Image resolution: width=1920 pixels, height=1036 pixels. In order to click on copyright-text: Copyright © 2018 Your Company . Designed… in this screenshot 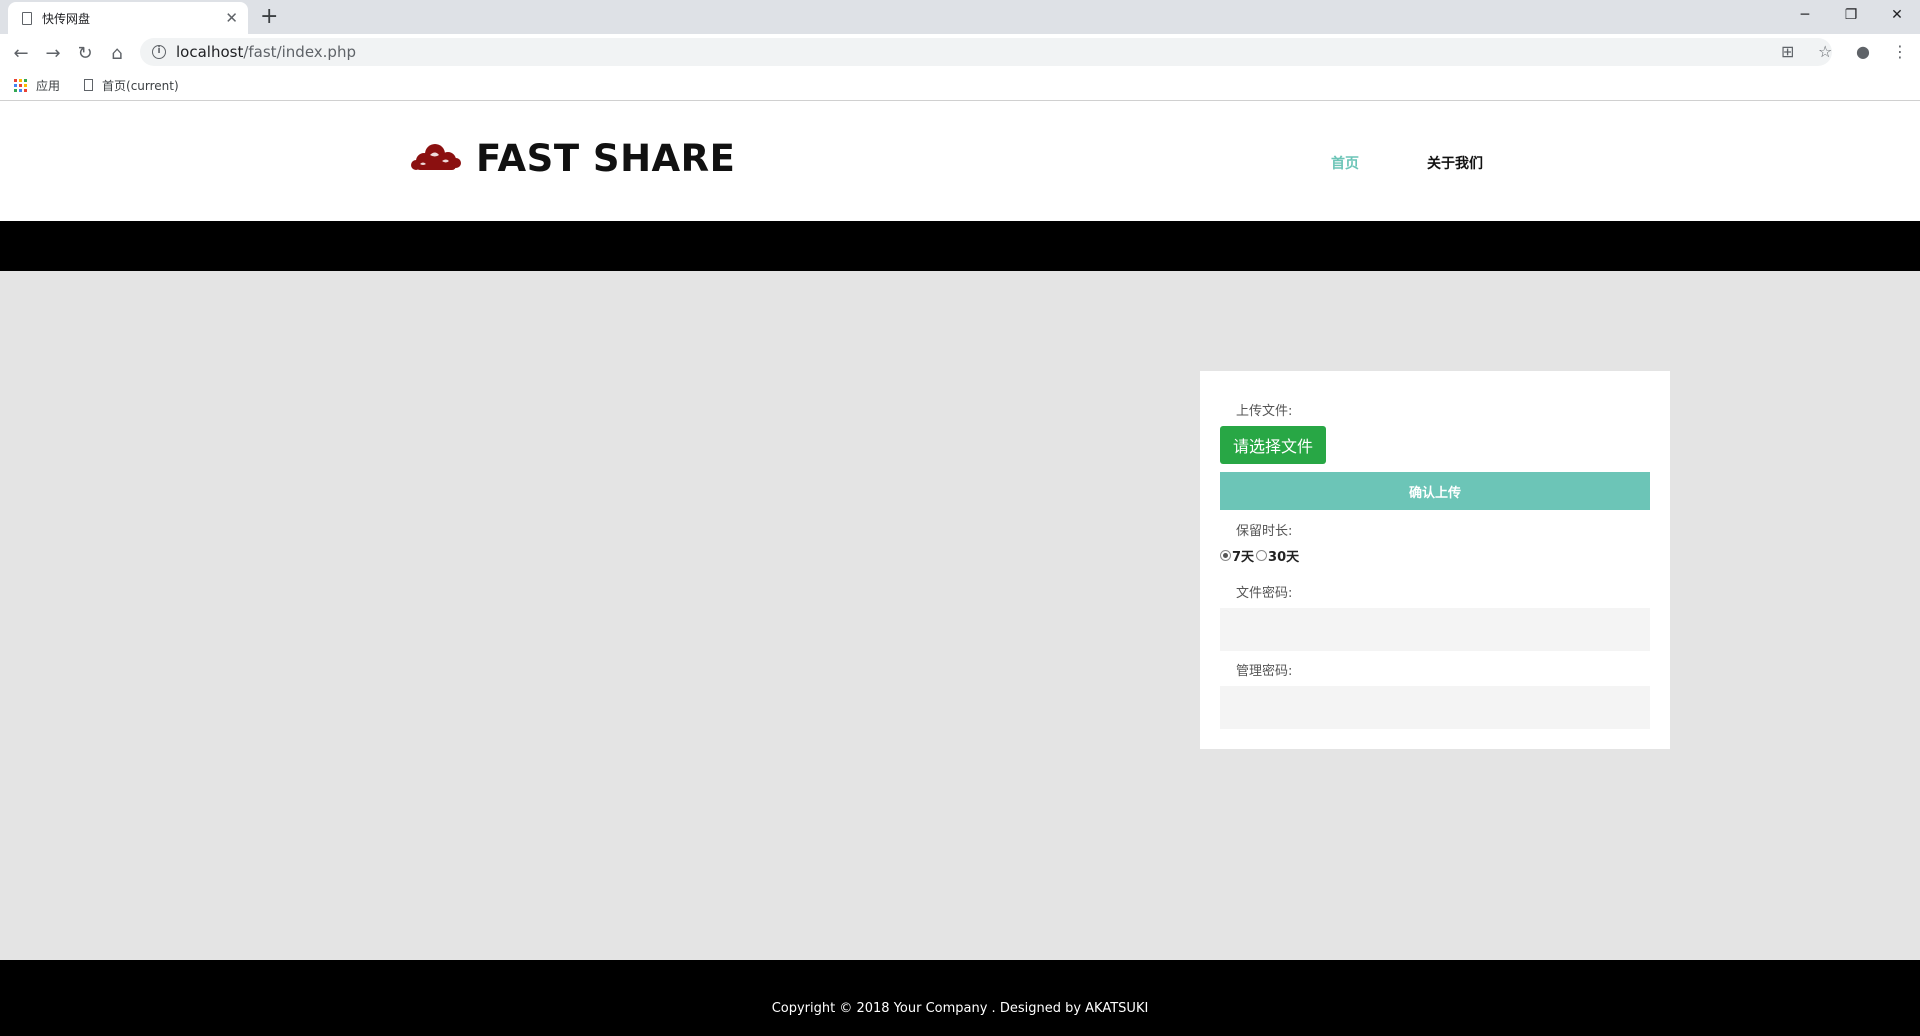, I will do `click(960, 1008)`.